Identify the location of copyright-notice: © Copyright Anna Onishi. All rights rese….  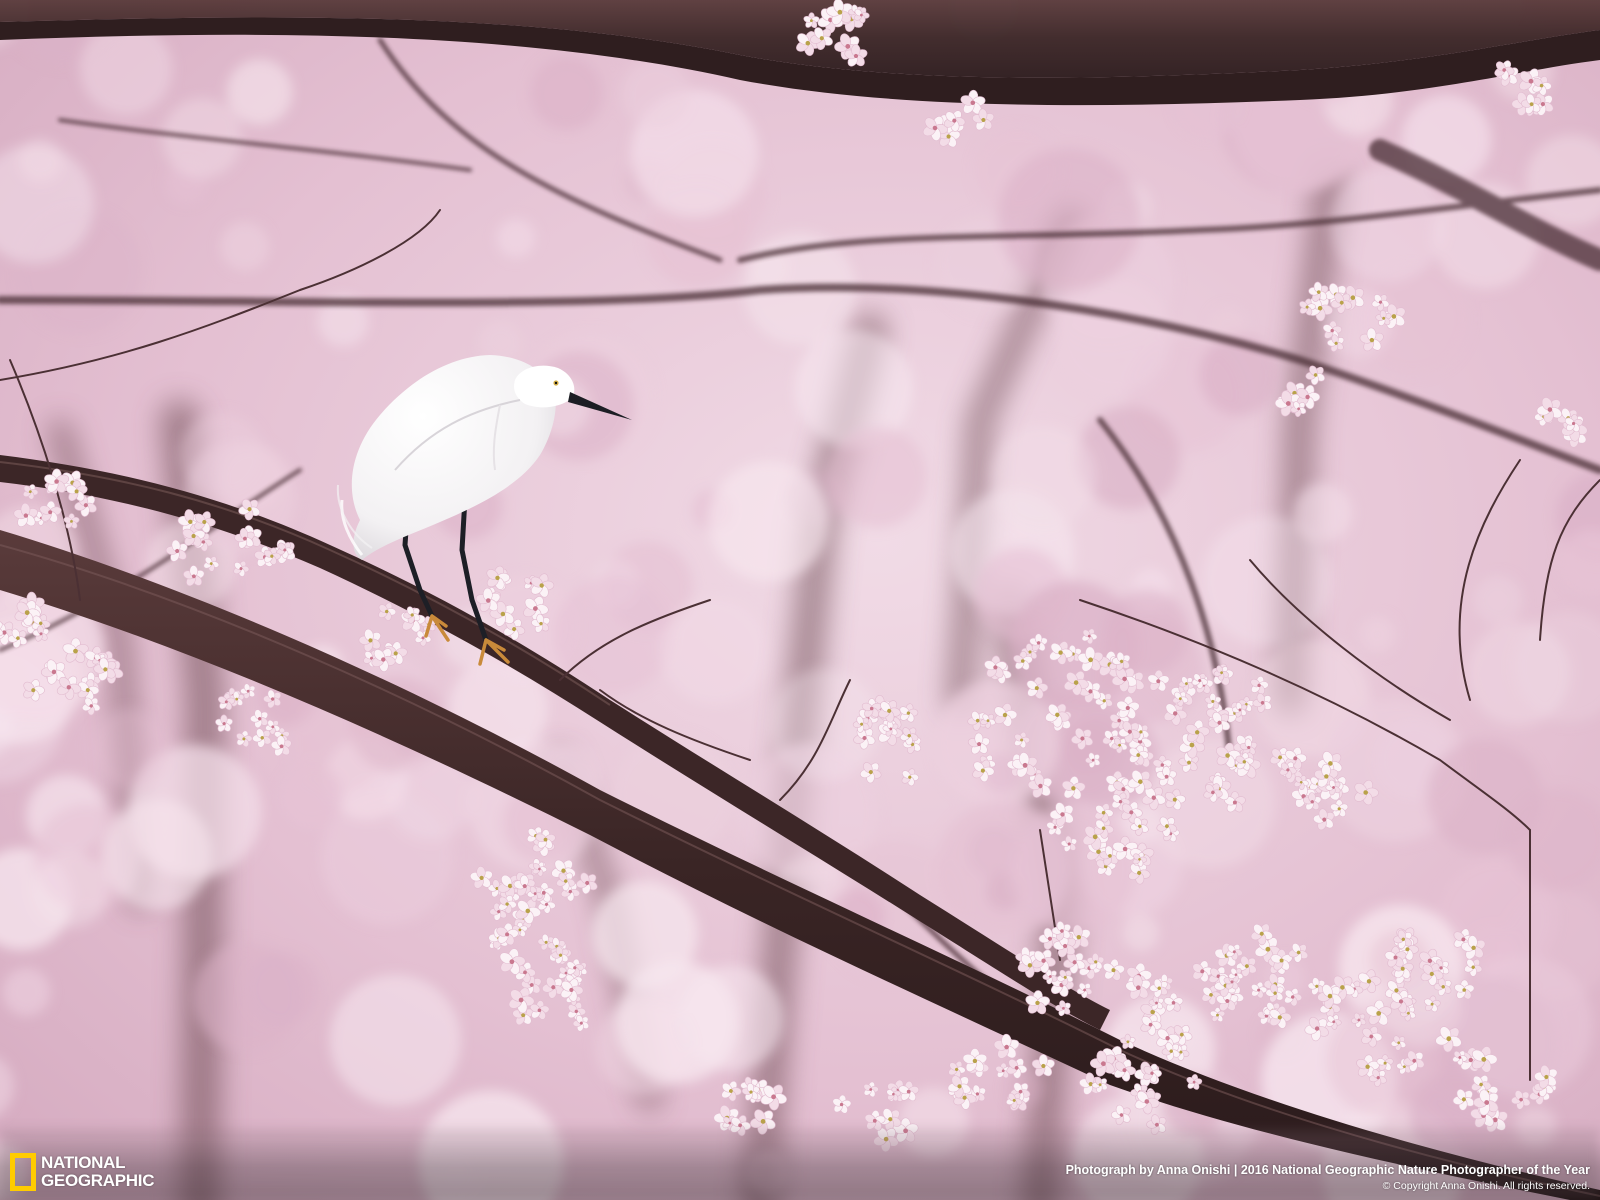
(1486, 1186).